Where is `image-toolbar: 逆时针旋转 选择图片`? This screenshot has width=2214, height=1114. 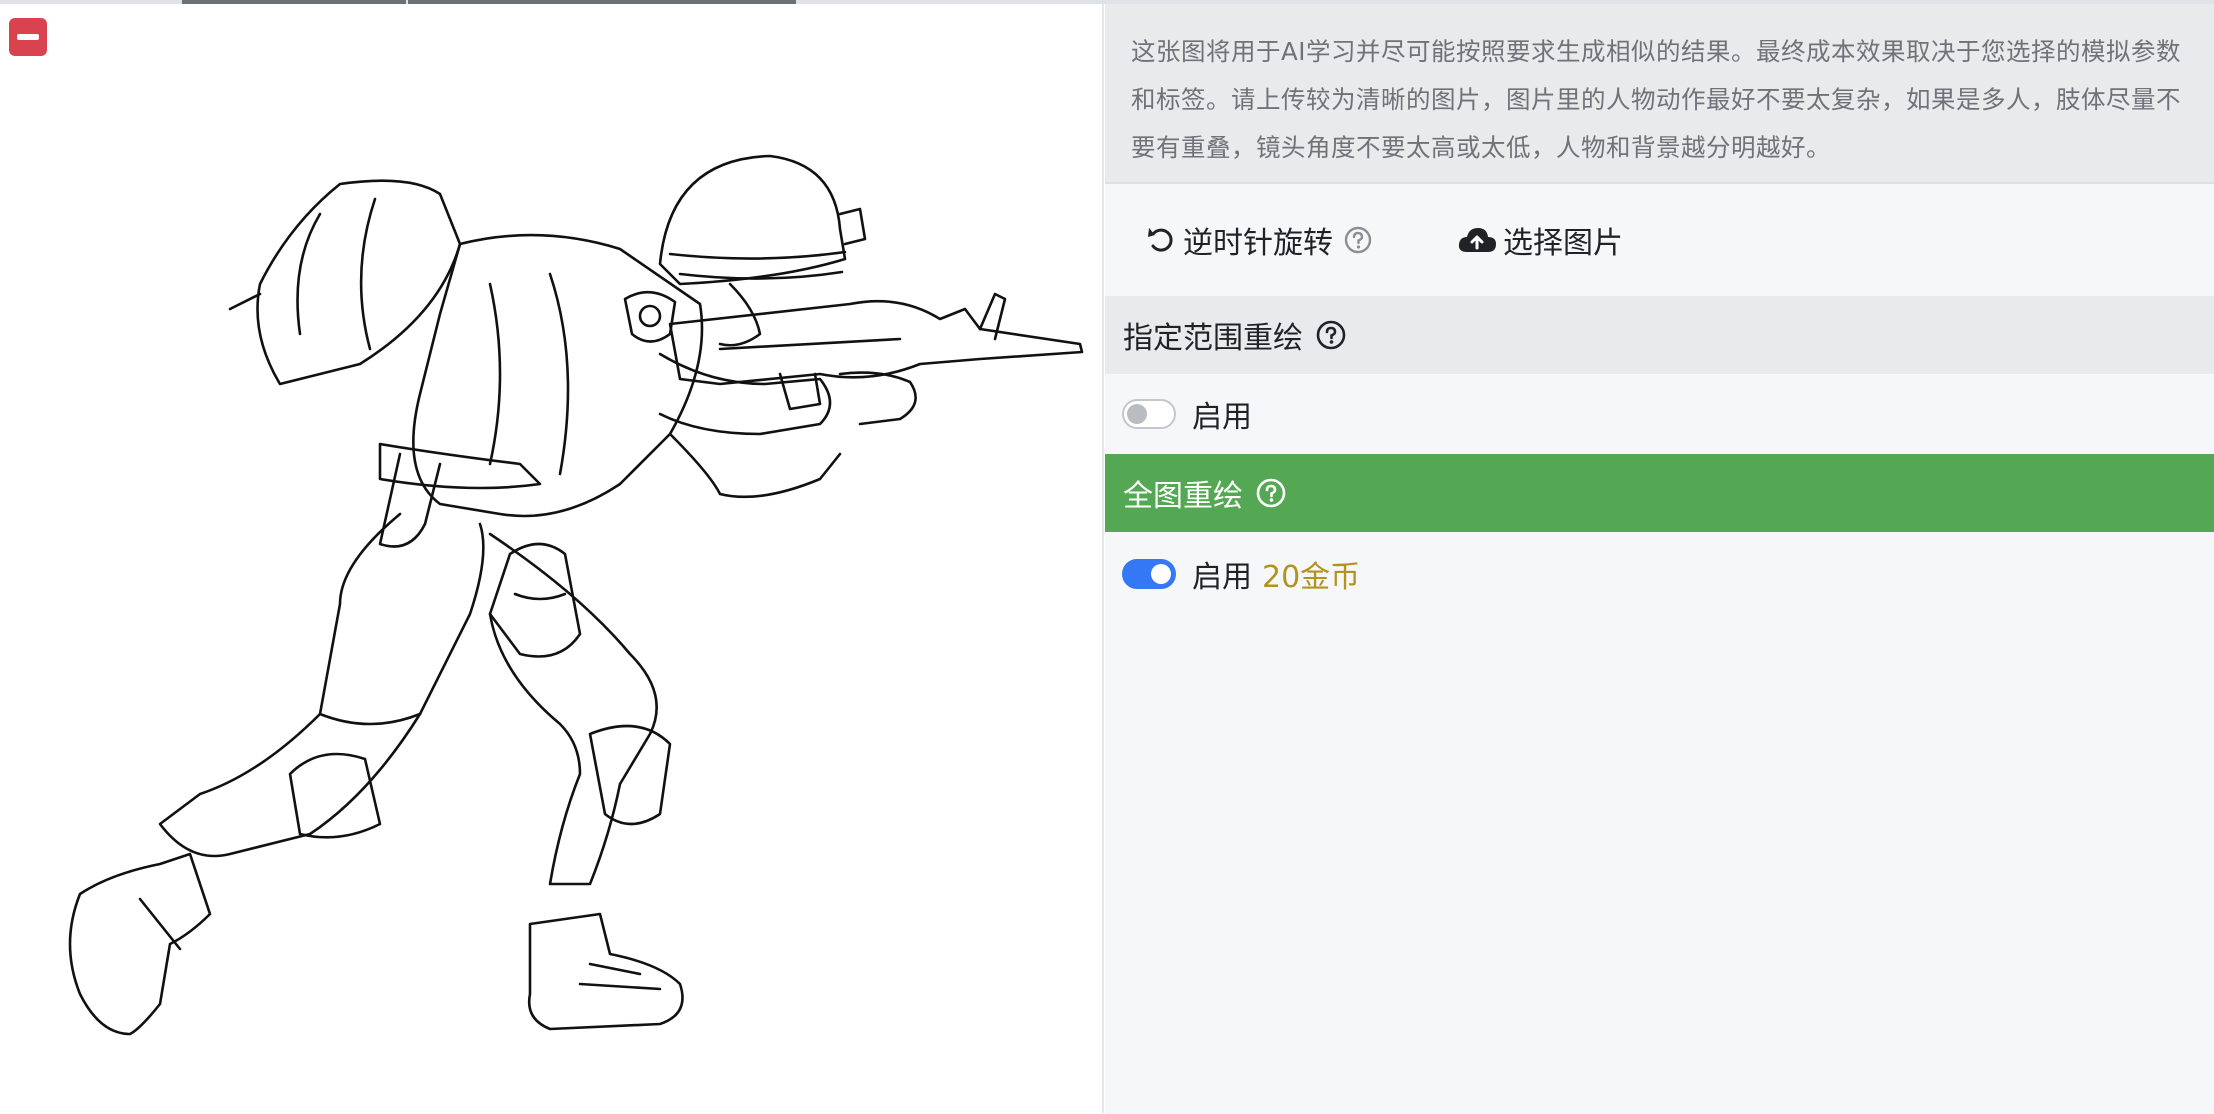 image-toolbar: 逆时针旋转 选择图片 is located at coordinates (1659, 240).